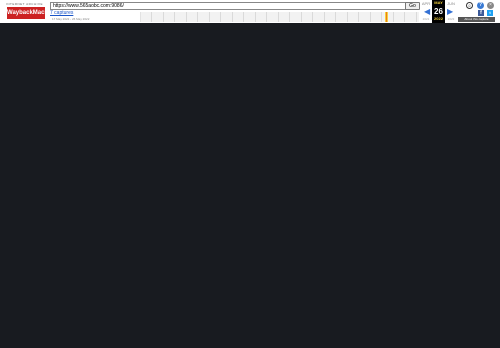 The height and width of the screenshot is (348, 500). I want to click on current-year: 2022, so click(438, 18).